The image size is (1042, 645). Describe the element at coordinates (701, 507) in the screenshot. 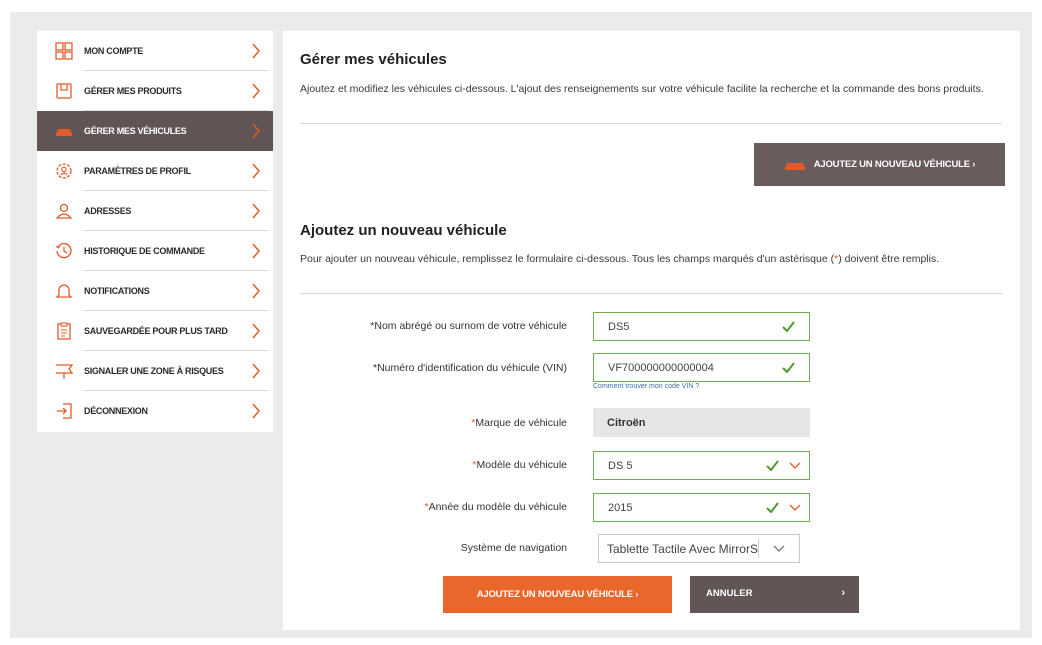

I see `year-select: 2015` at that location.